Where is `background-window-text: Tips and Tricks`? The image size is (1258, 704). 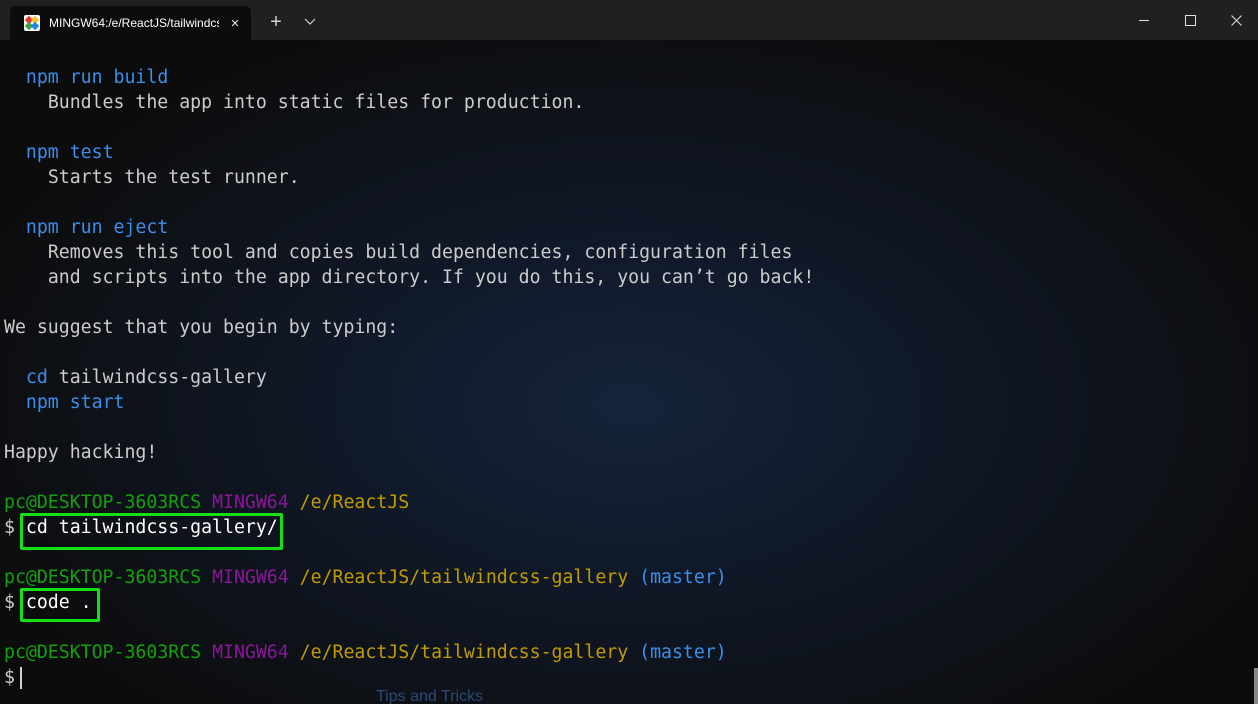
background-window-text: Tips and Tricks is located at coordinates (429, 696).